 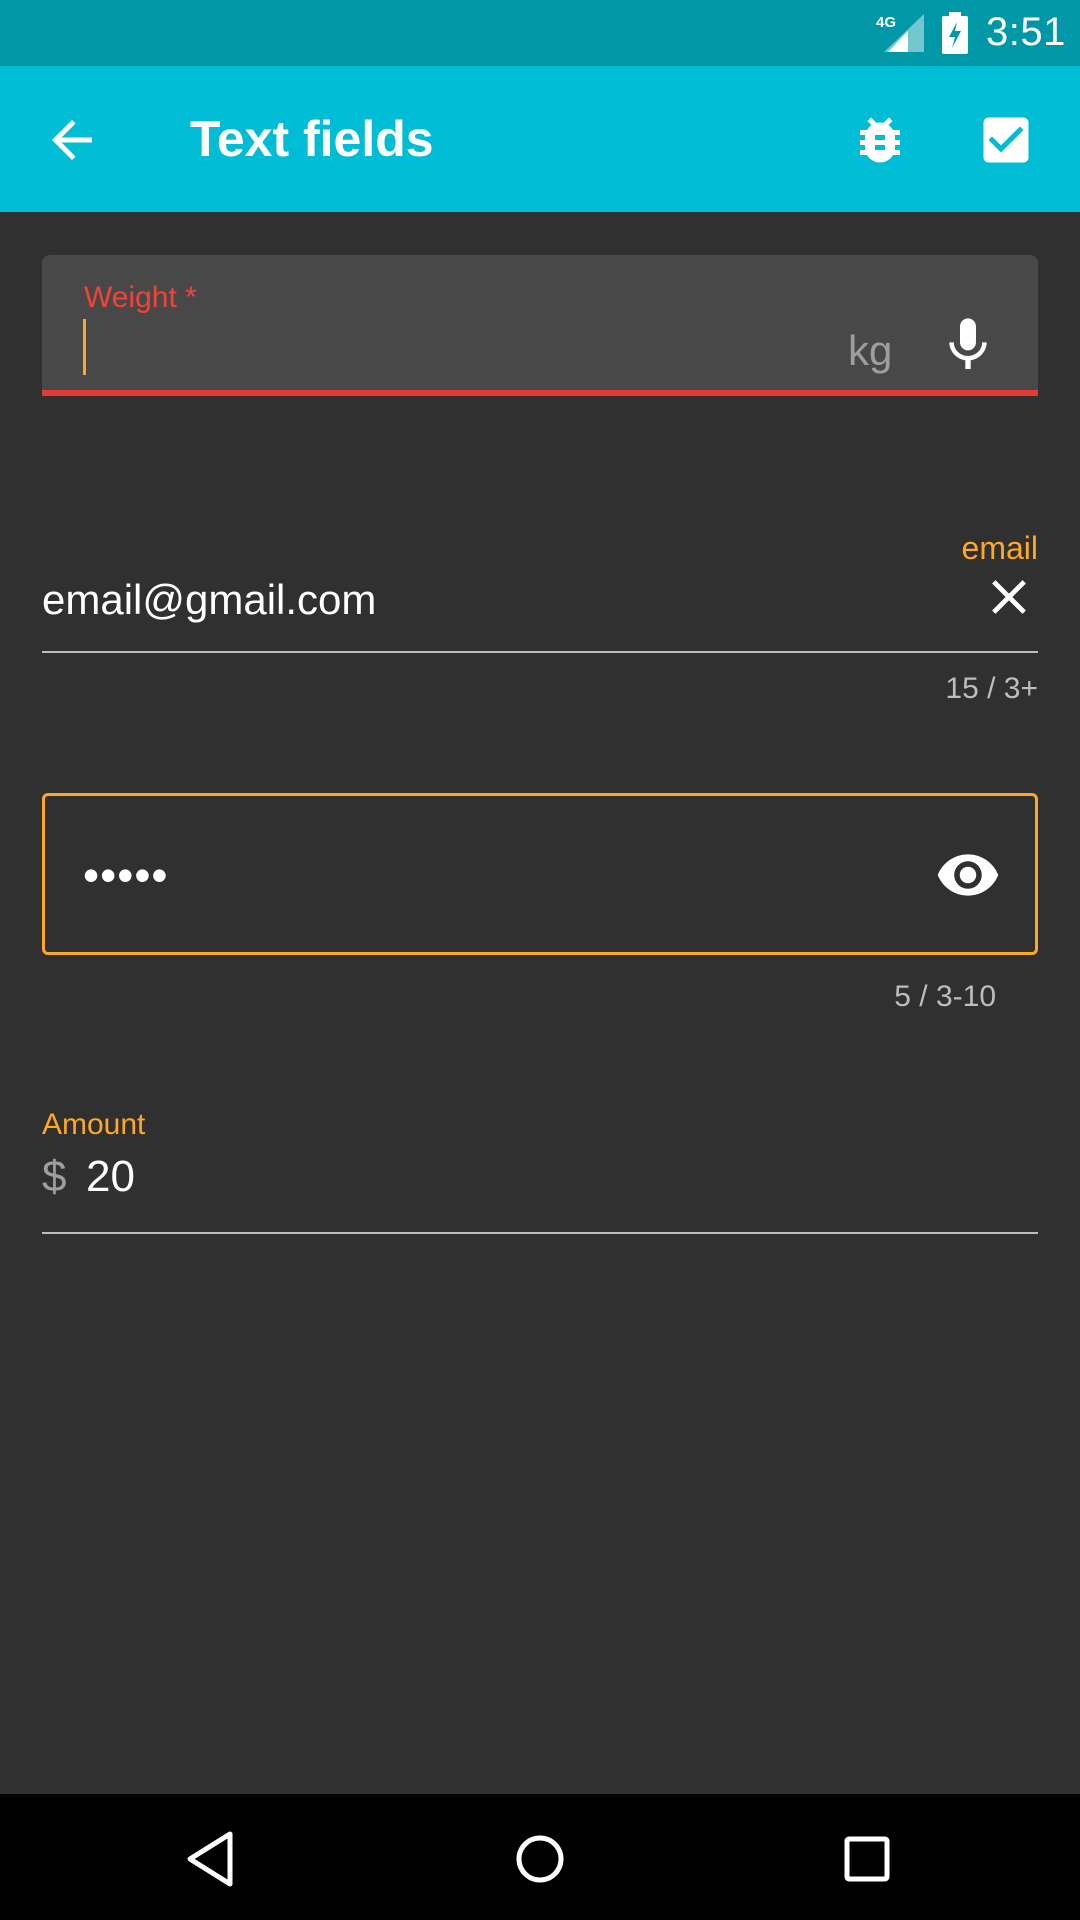 What do you see at coordinates (540, 139) in the screenshot?
I see `app-bar: Text fields` at bounding box center [540, 139].